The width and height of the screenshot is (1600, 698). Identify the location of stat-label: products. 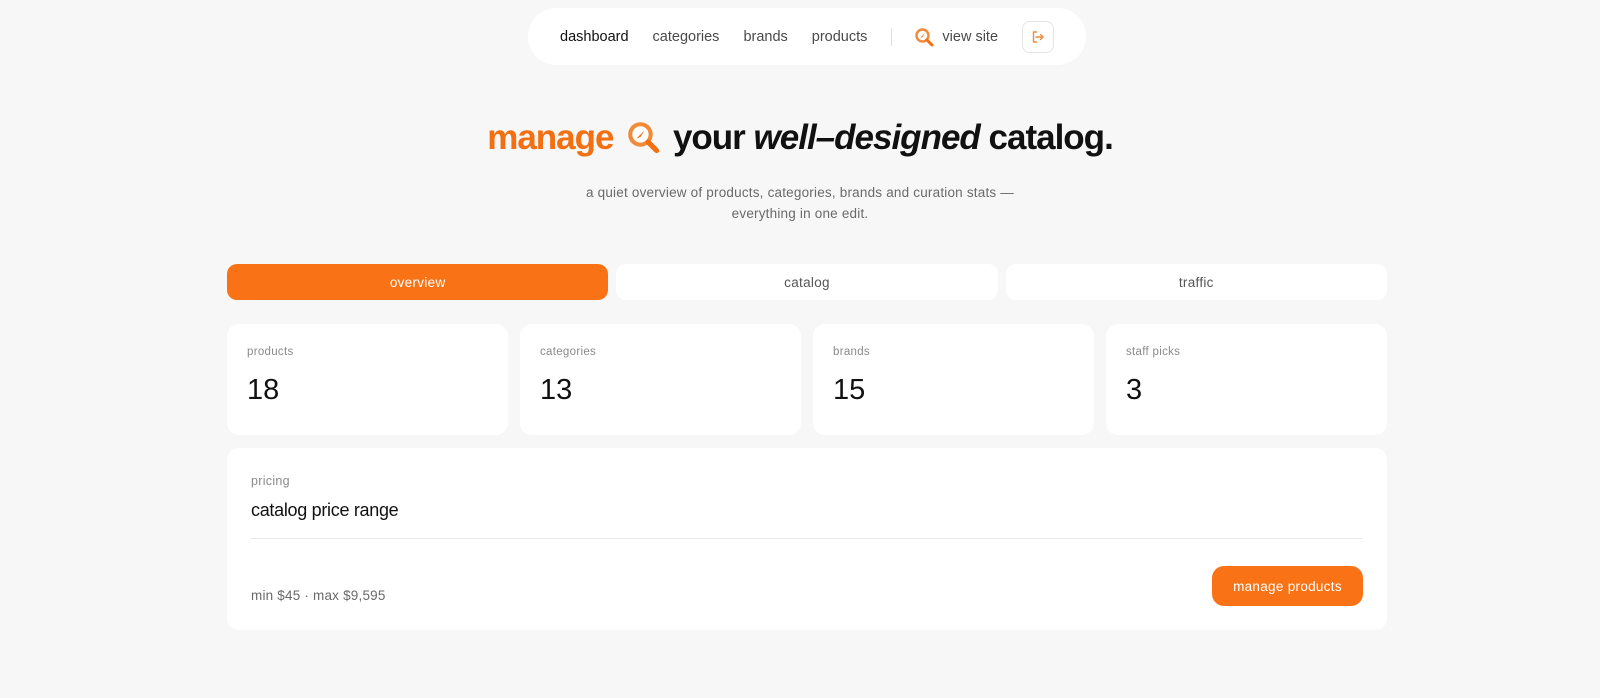
(270, 352).